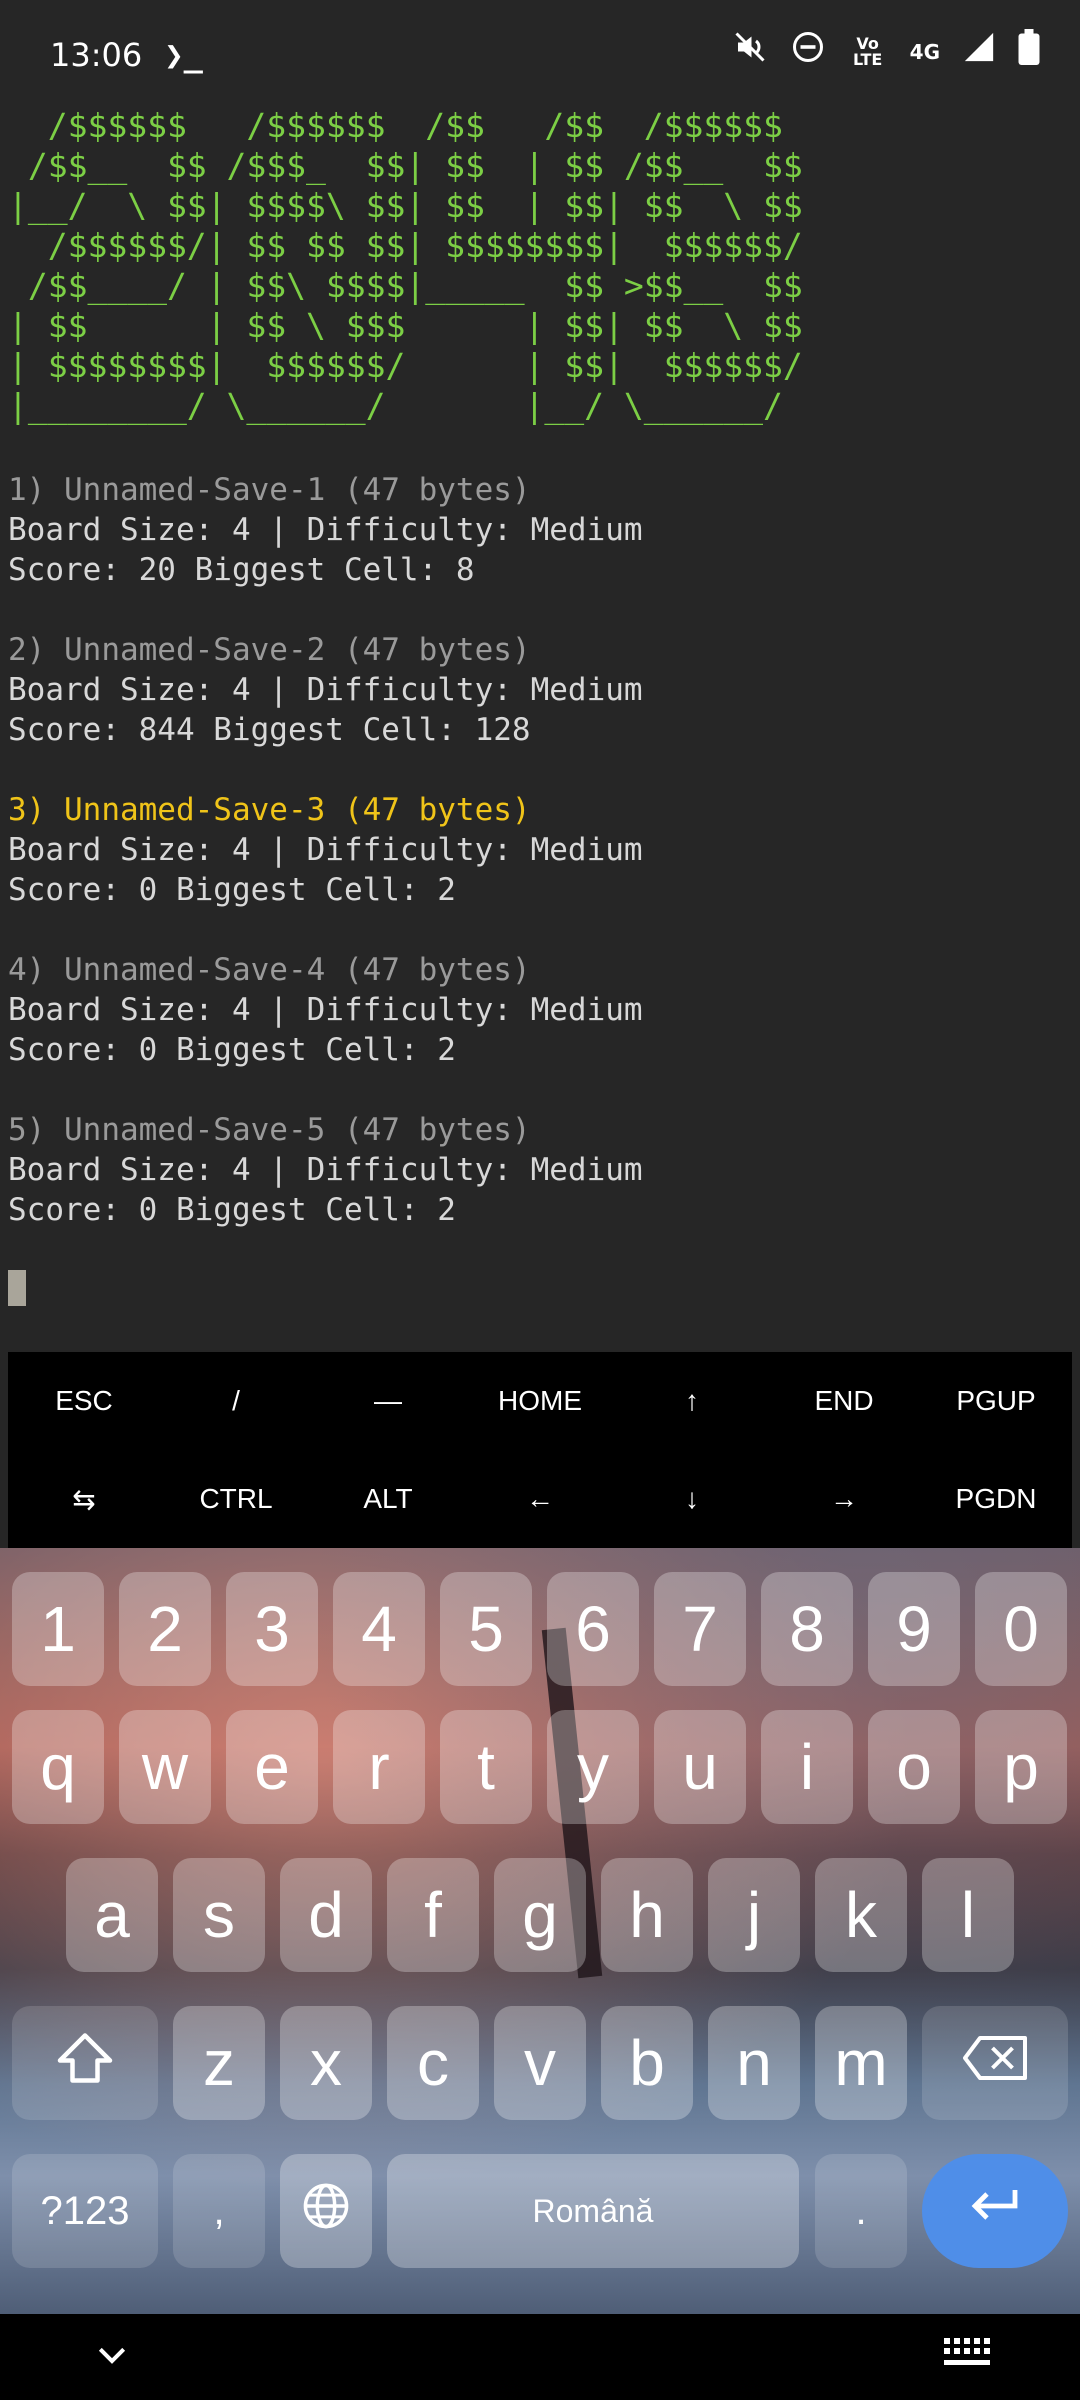 Image resolution: width=1080 pixels, height=2400 pixels. Describe the element at coordinates (183, 55) in the screenshot. I see `terminal-notification-icon: ❯_` at that location.